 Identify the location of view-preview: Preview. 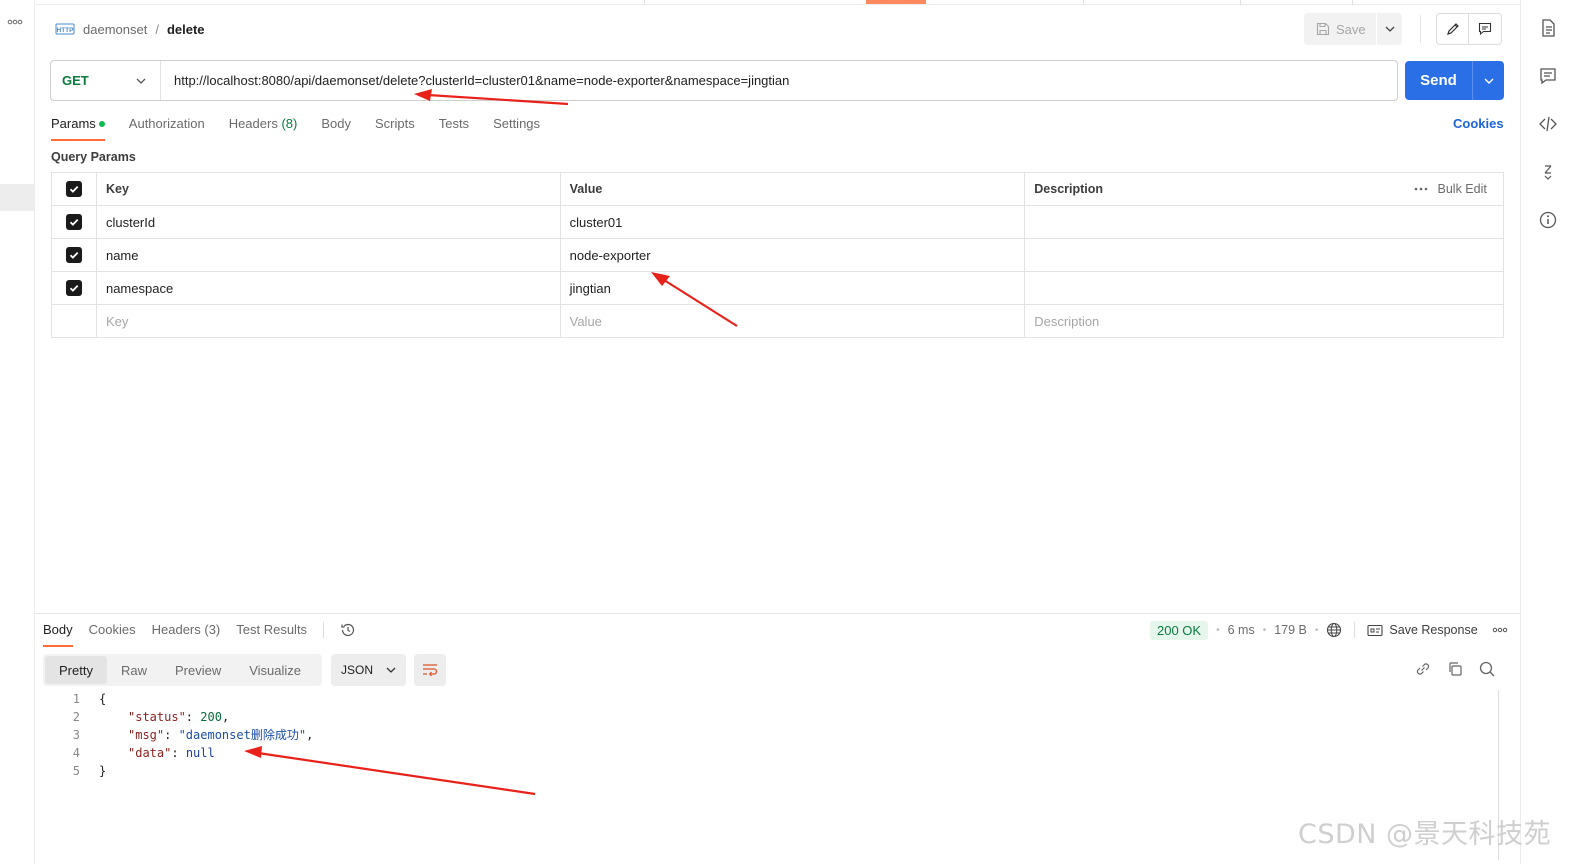
(198, 670).